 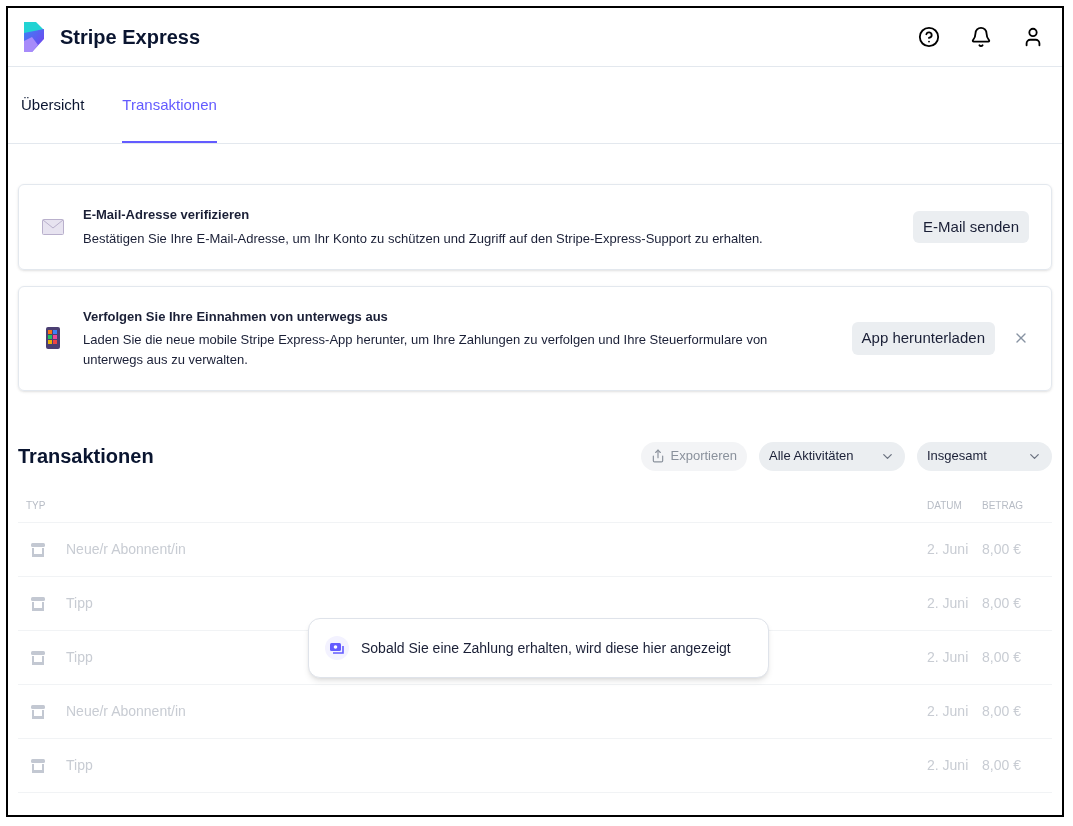 I want to click on help-icon, so click(x=929, y=37).